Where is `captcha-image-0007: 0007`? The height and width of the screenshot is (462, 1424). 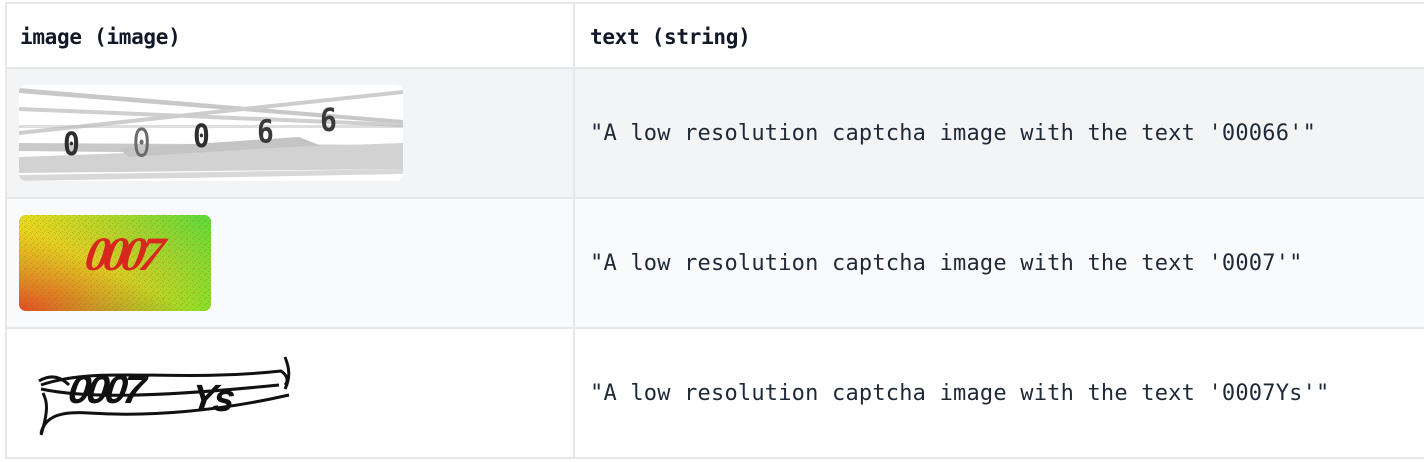 captcha-image-0007: 0007 is located at coordinates (115, 263).